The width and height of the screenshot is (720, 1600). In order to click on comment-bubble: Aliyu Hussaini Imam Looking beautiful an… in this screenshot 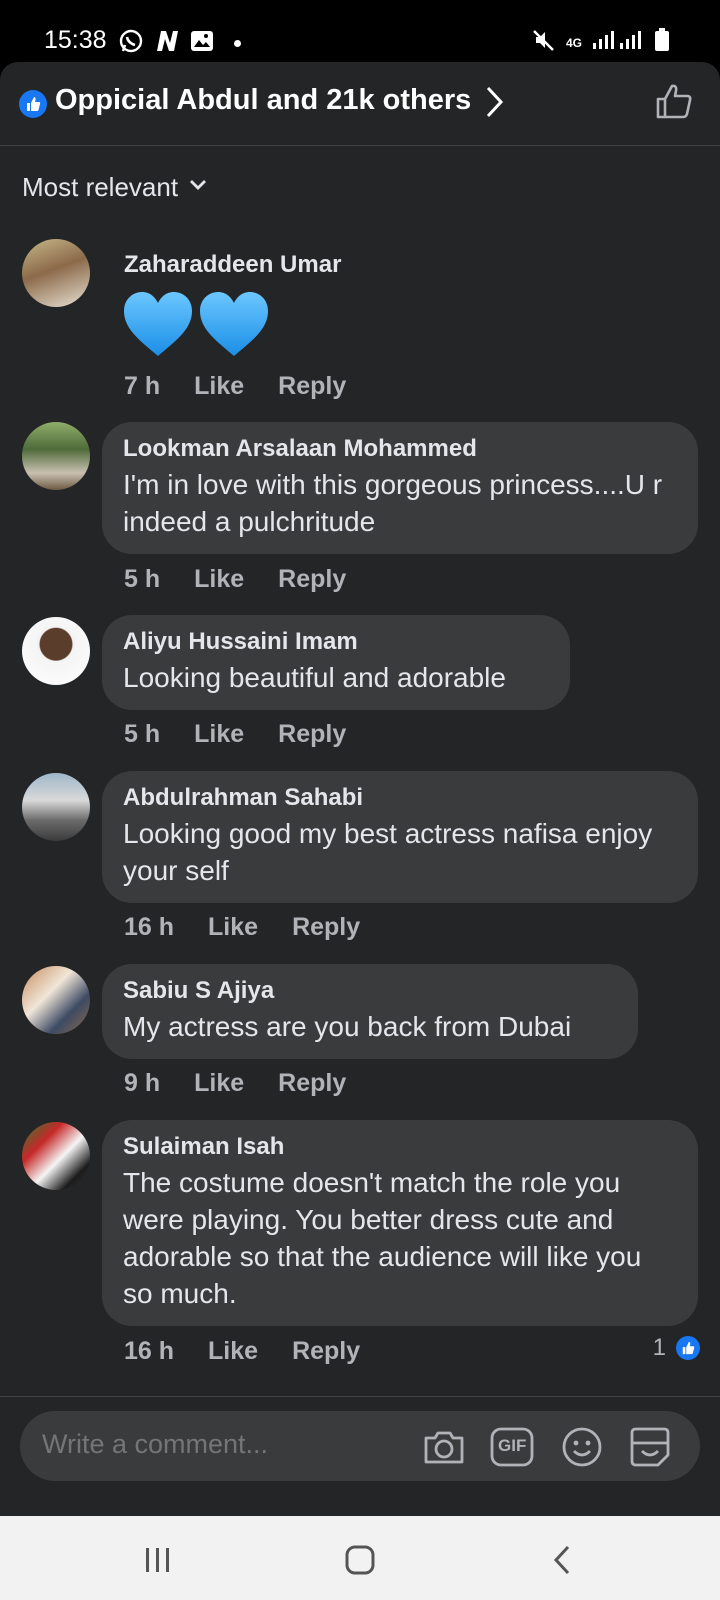, I will do `click(336, 662)`.